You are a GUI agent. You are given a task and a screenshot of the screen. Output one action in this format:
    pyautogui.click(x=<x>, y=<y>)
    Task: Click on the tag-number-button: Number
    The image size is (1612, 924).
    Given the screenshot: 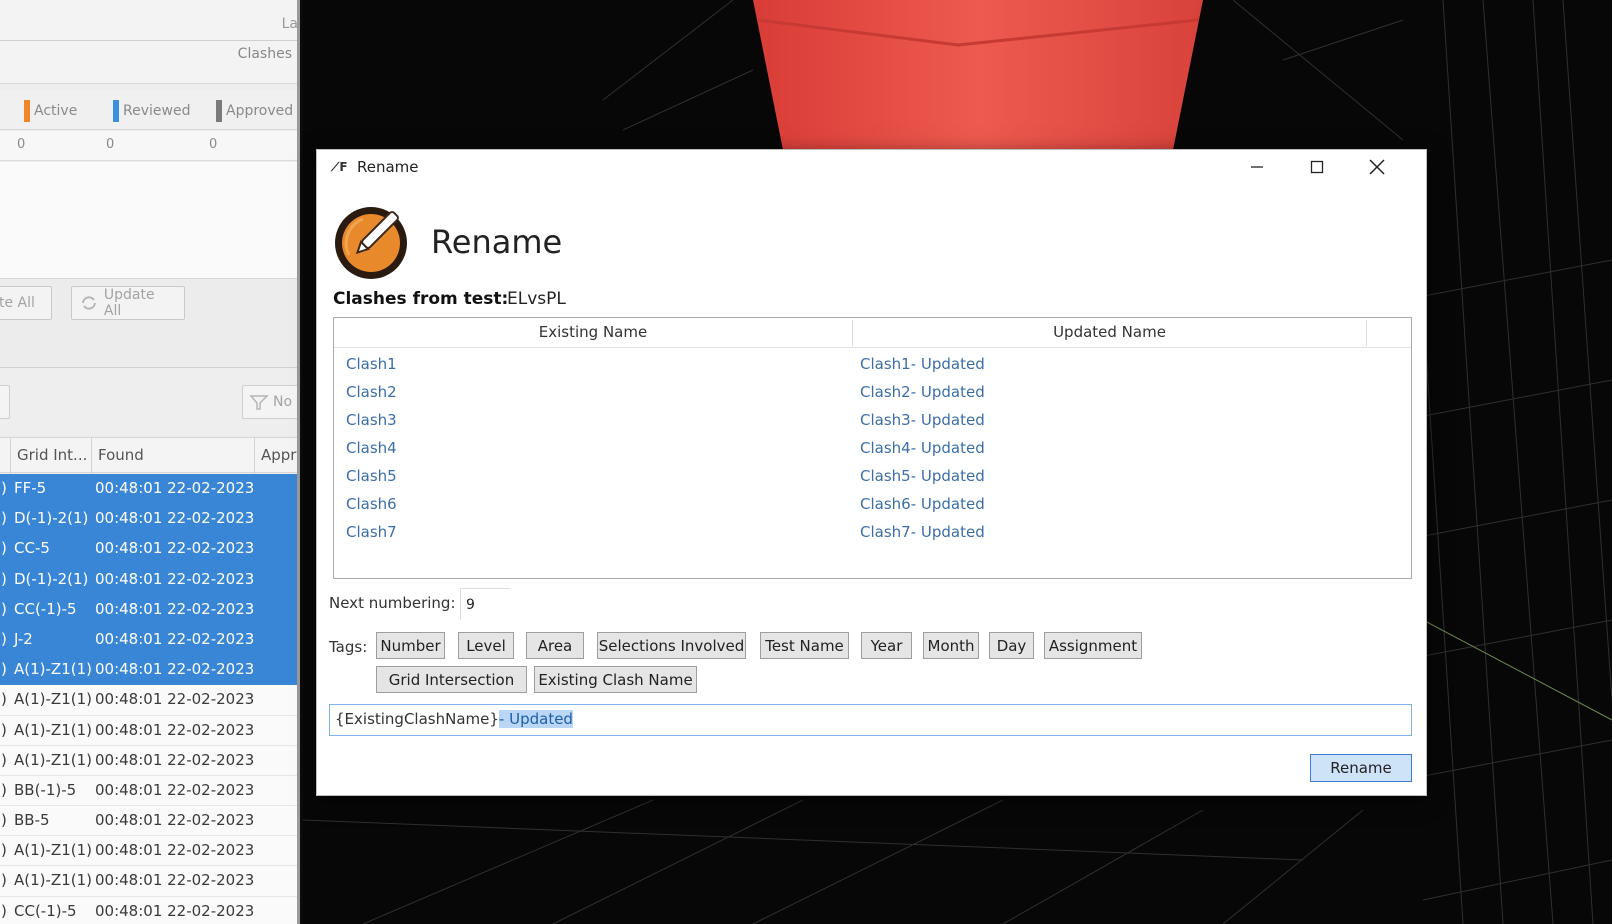 What is the action you would take?
    pyautogui.click(x=410, y=645)
    